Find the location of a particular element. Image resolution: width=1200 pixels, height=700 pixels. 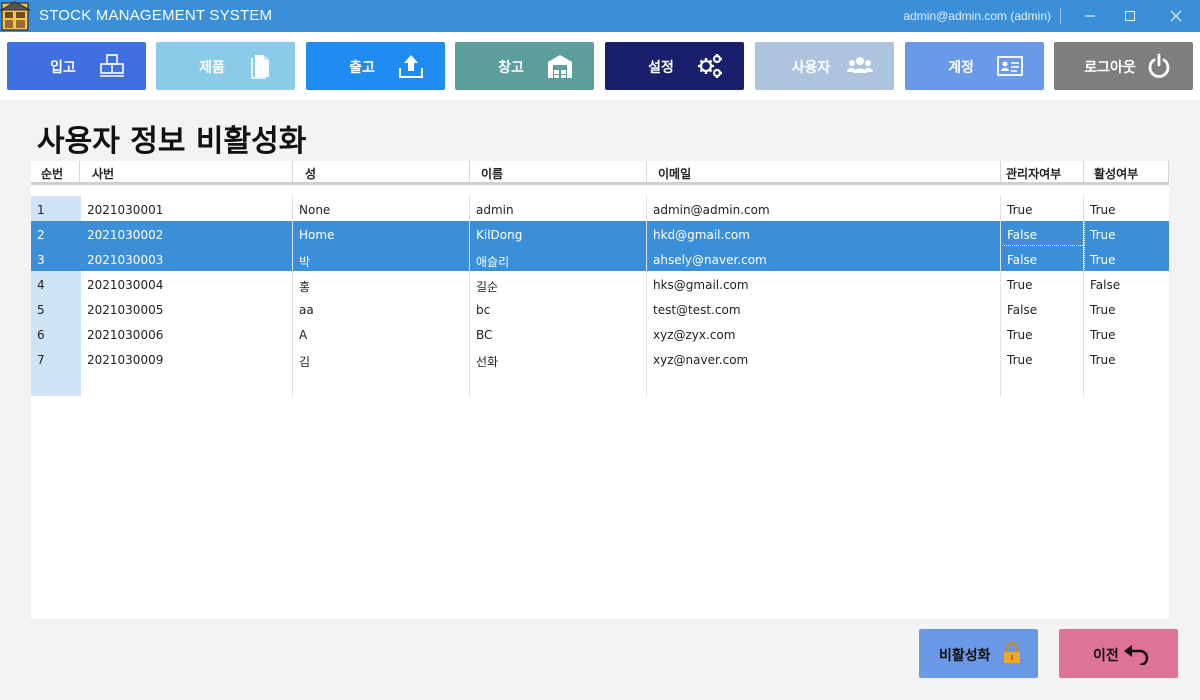

power-icon is located at coordinates (1159, 65).